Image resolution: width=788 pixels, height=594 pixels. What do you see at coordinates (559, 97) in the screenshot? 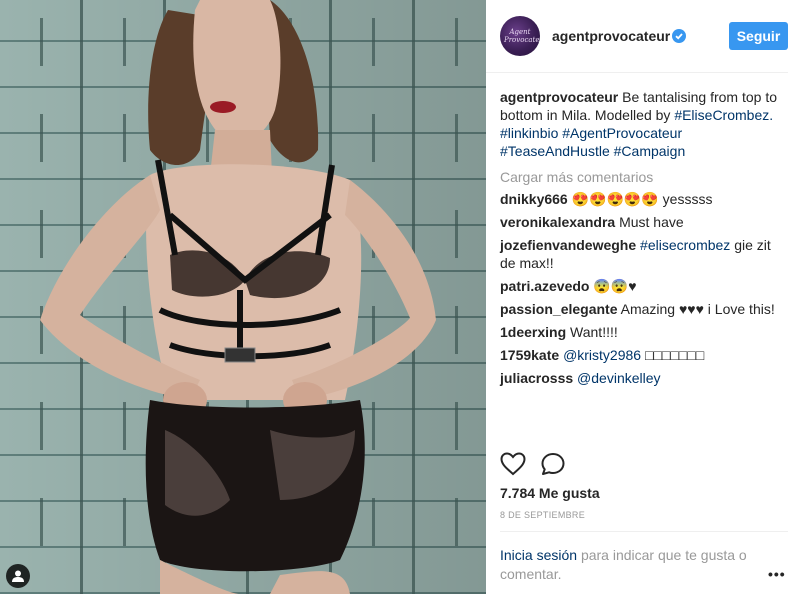
I see `caption-username: agentprovocateur` at bounding box center [559, 97].